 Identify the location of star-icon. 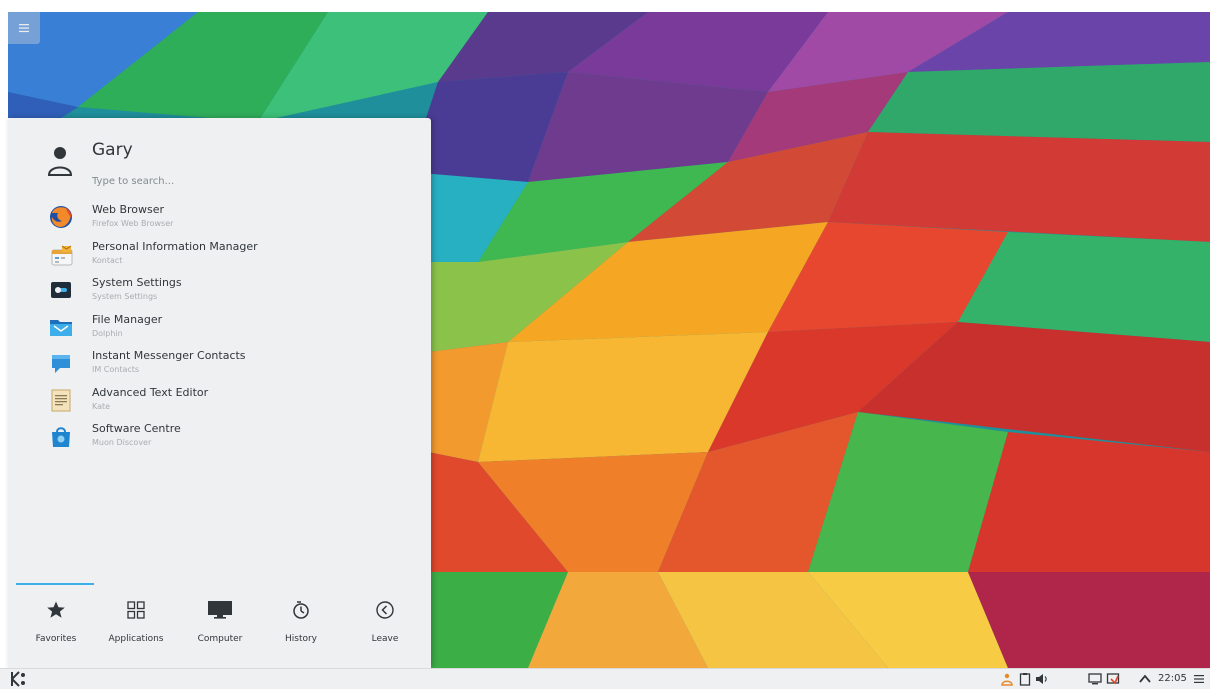
(56, 609).